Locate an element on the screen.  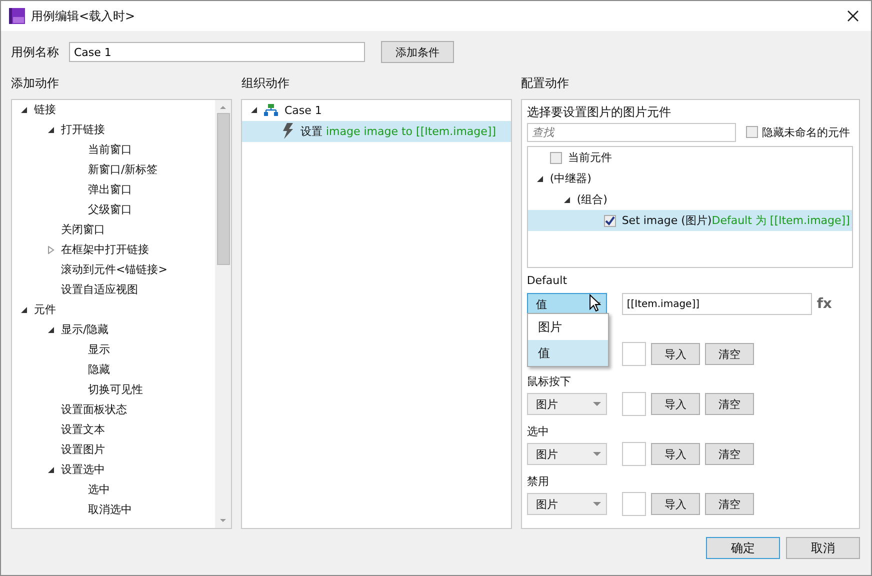
dropdown: 值 is located at coordinates (566, 304).